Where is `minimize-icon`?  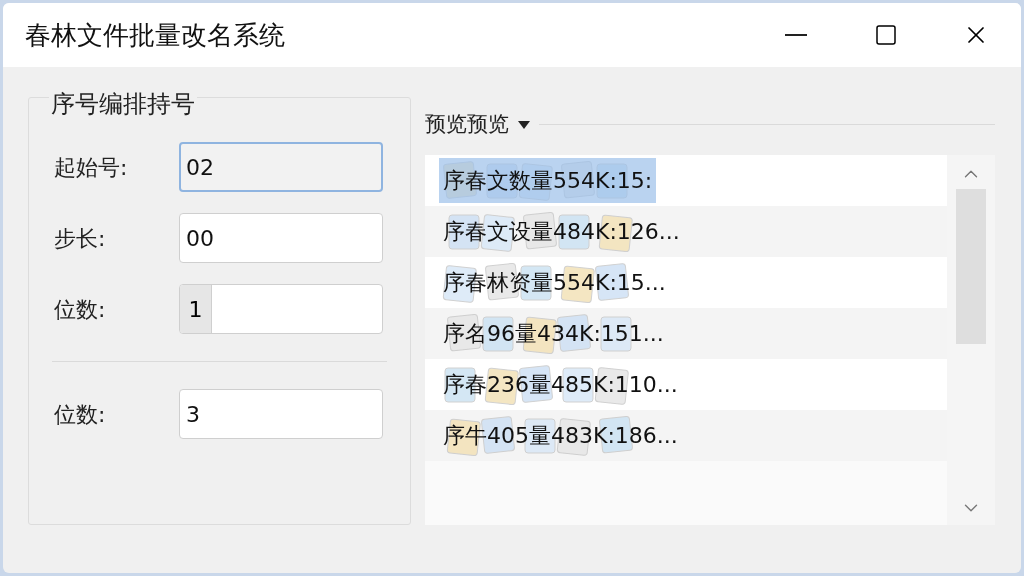 minimize-icon is located at coordinates (796, 35).